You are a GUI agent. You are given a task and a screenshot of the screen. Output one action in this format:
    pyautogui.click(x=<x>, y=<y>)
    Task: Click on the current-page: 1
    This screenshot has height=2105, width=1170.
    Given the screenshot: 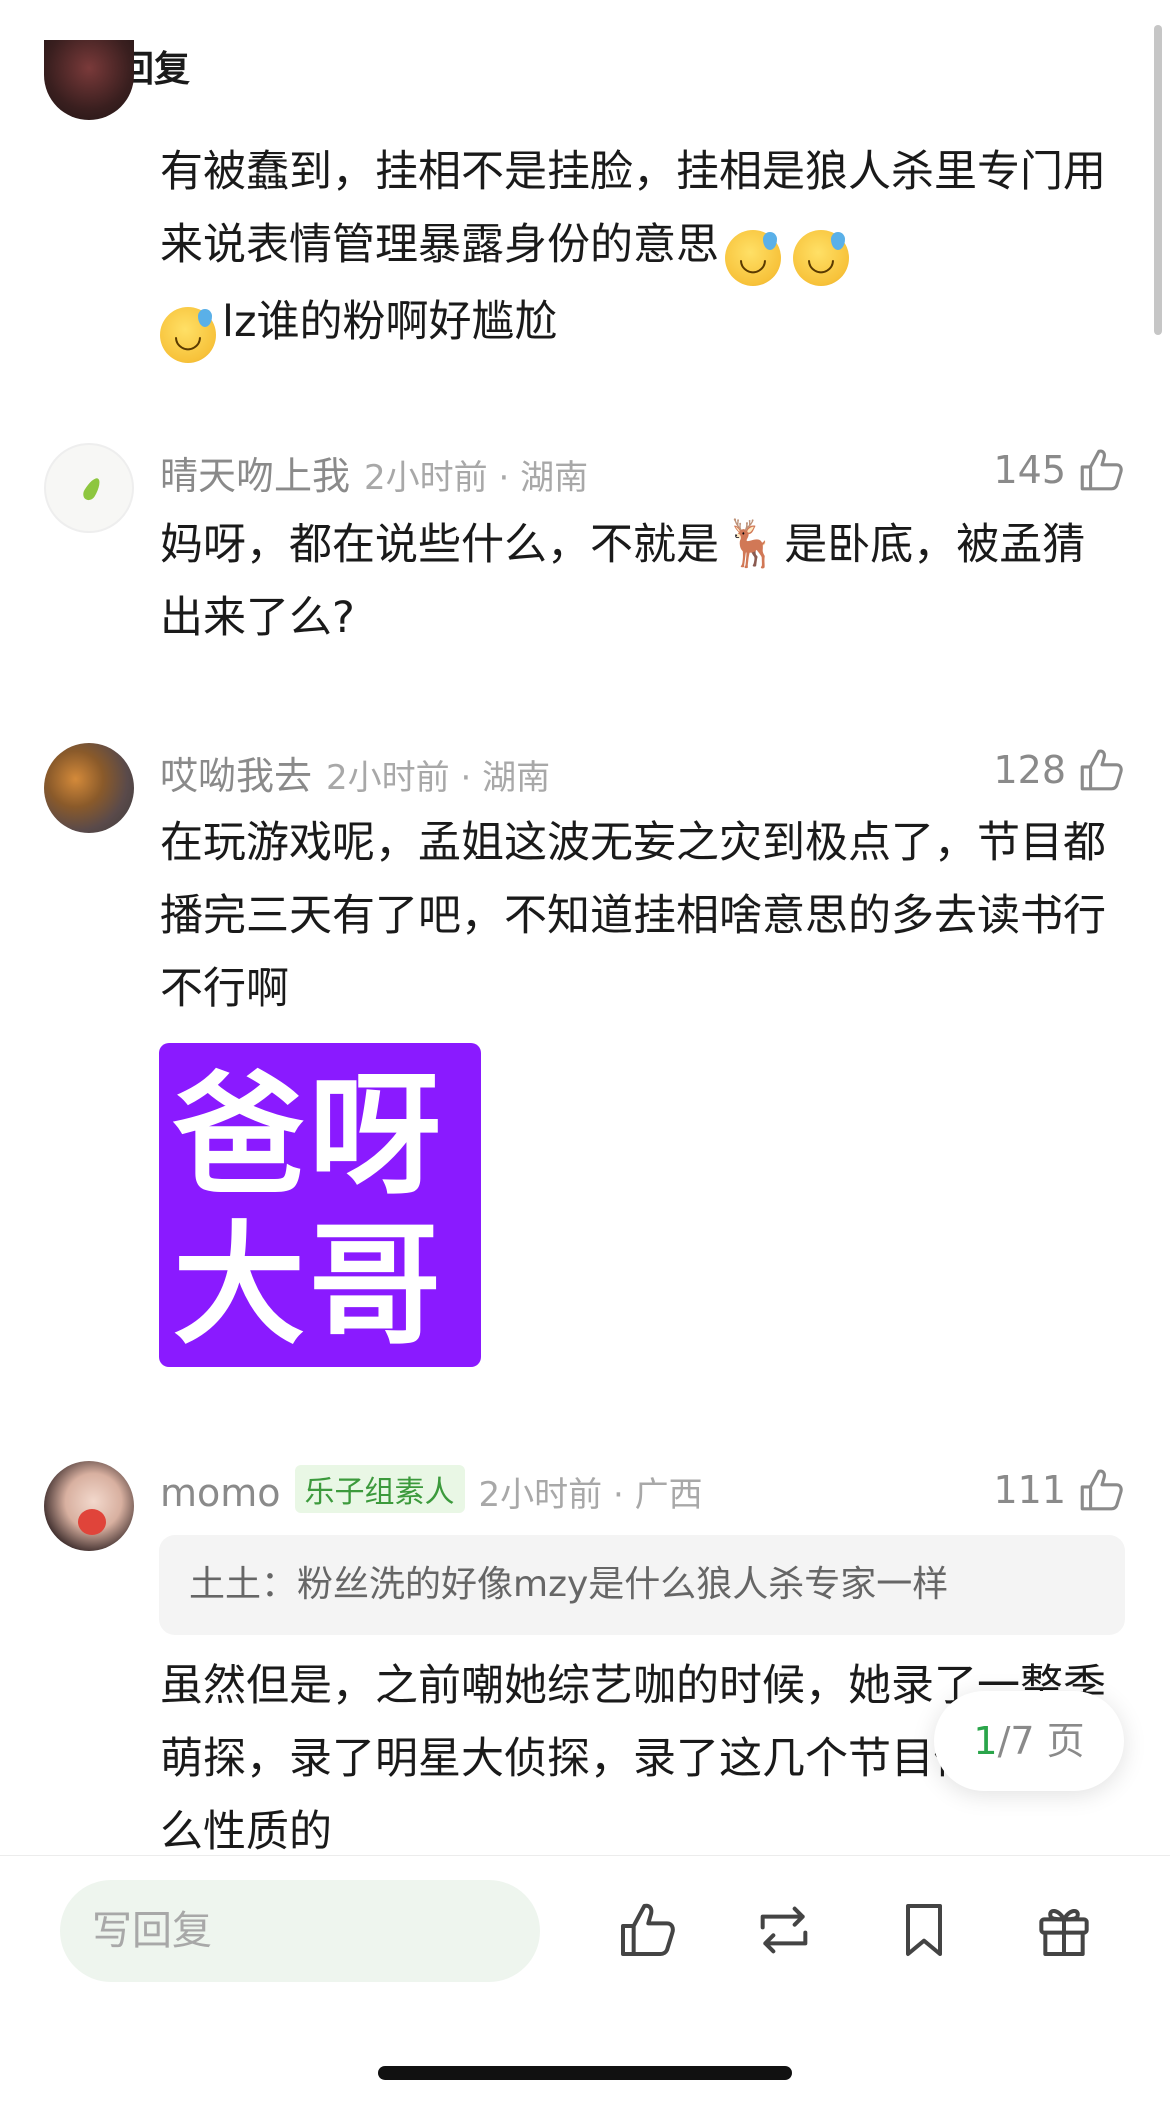 What is the action you would take?
    pyautogui.click(x=985, y=1741)
    